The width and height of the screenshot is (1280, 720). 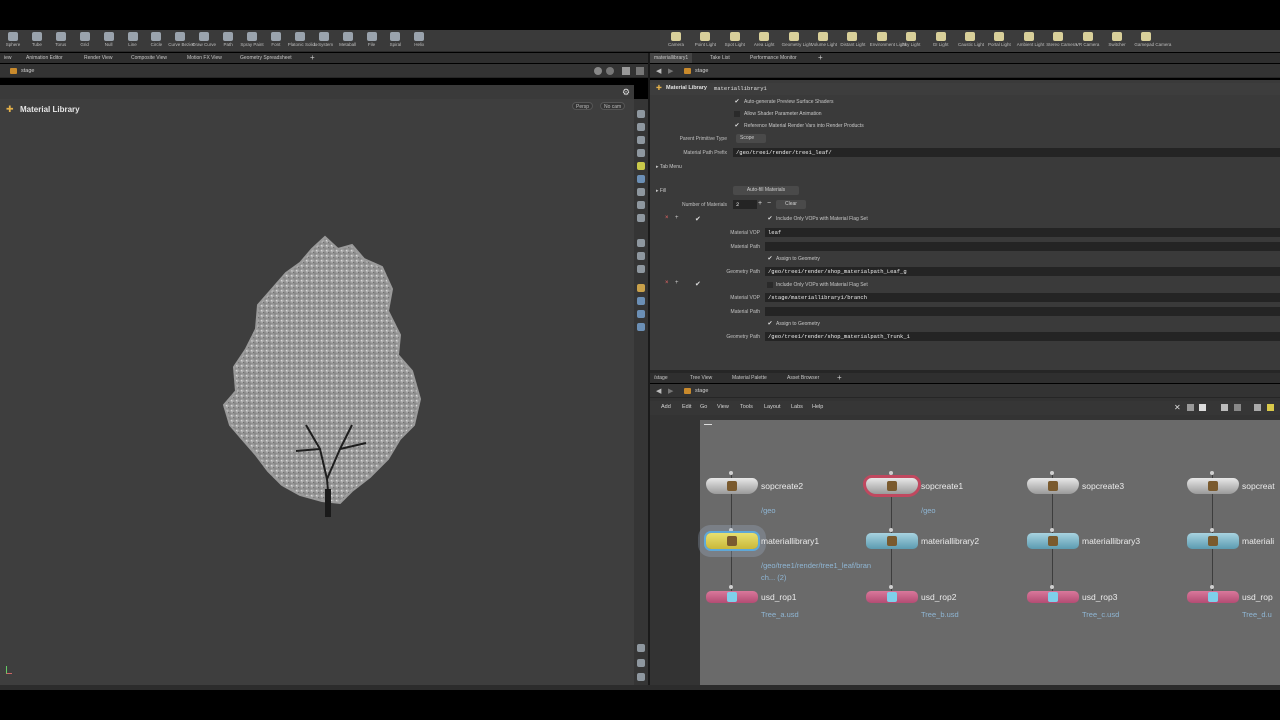 I want to click on shelf-tool-portal-light: Portal Light, so click(x=999, y=42).